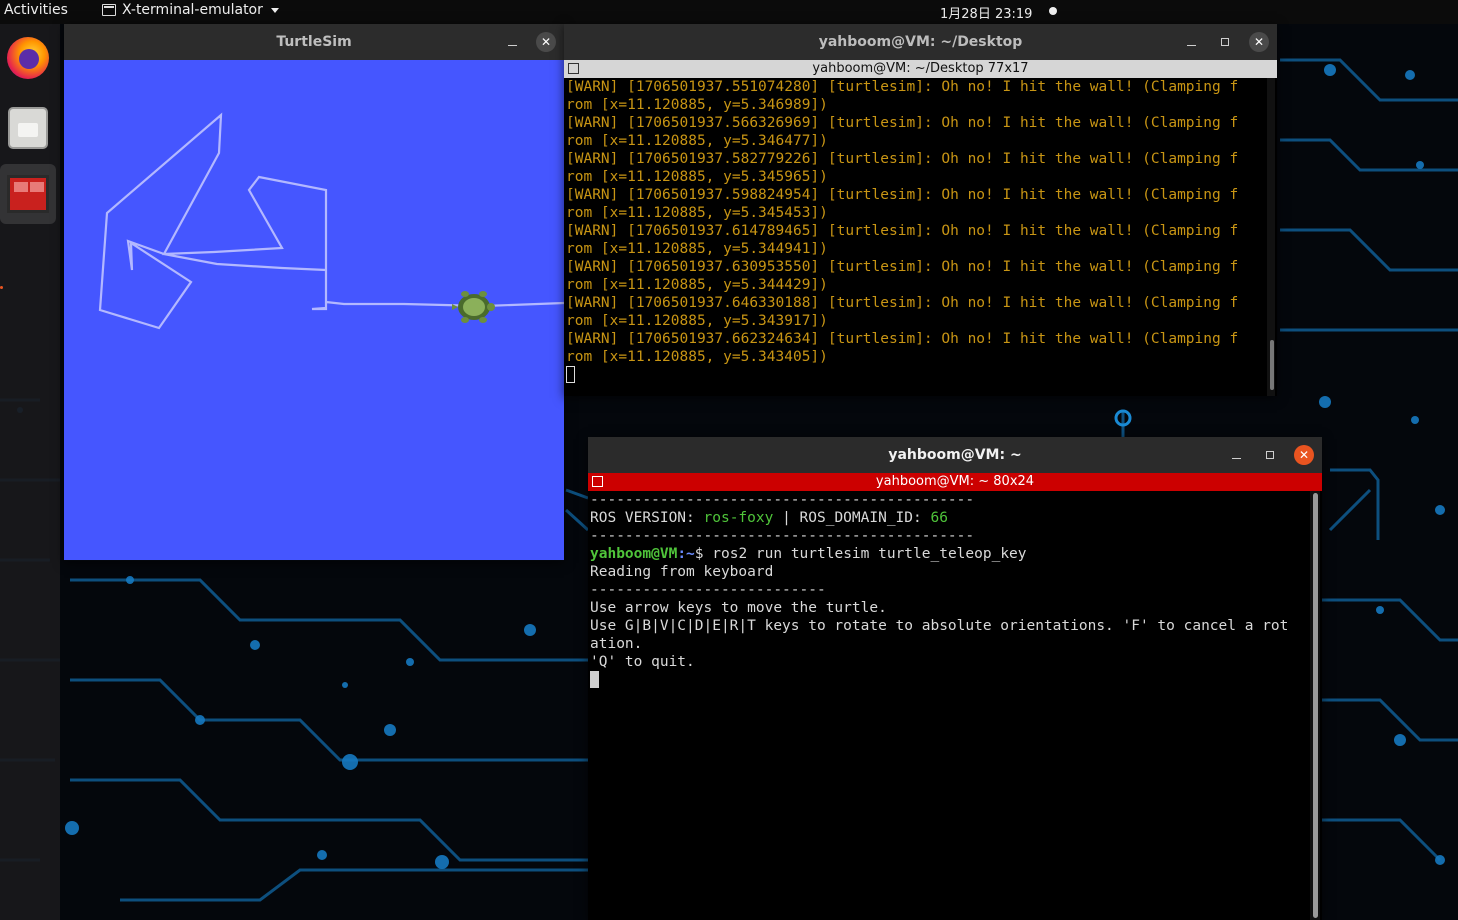 Image resolution: width=1458 pixels, height=920 pixels. What do you see at coordinates (686, 554) in the screenshot?
I see `prompt-path: :~` at bounding box center [686, 554].